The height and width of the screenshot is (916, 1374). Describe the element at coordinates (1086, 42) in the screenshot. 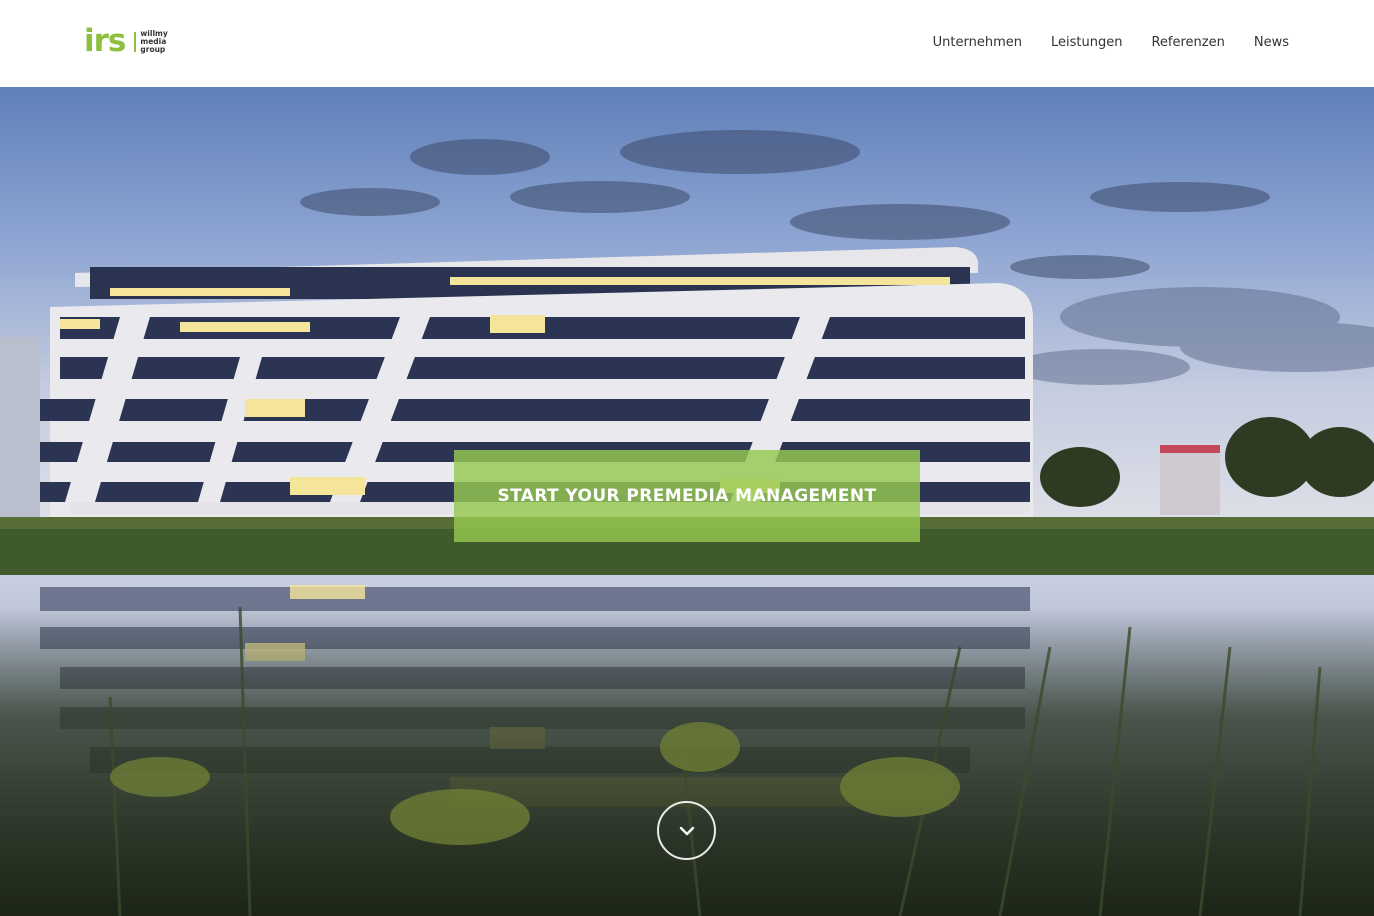

I see `nav-item-leistungen: Leistungen` at that location.